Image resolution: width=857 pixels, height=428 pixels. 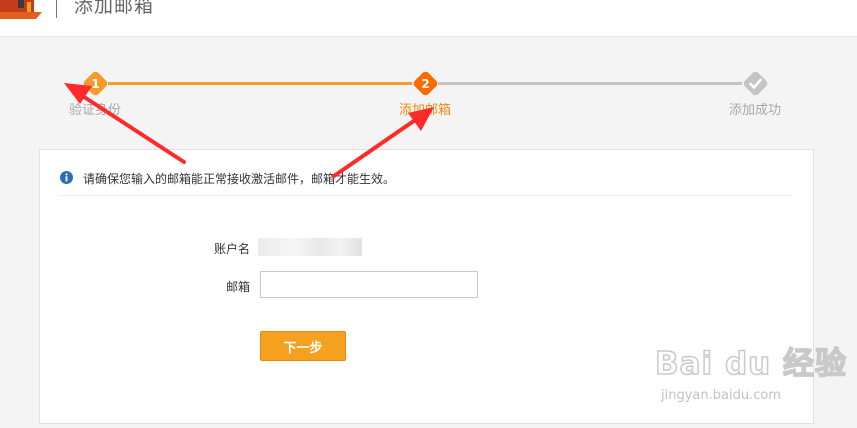 I want to click on step-3-check-icon, so click(x=755, y=83).